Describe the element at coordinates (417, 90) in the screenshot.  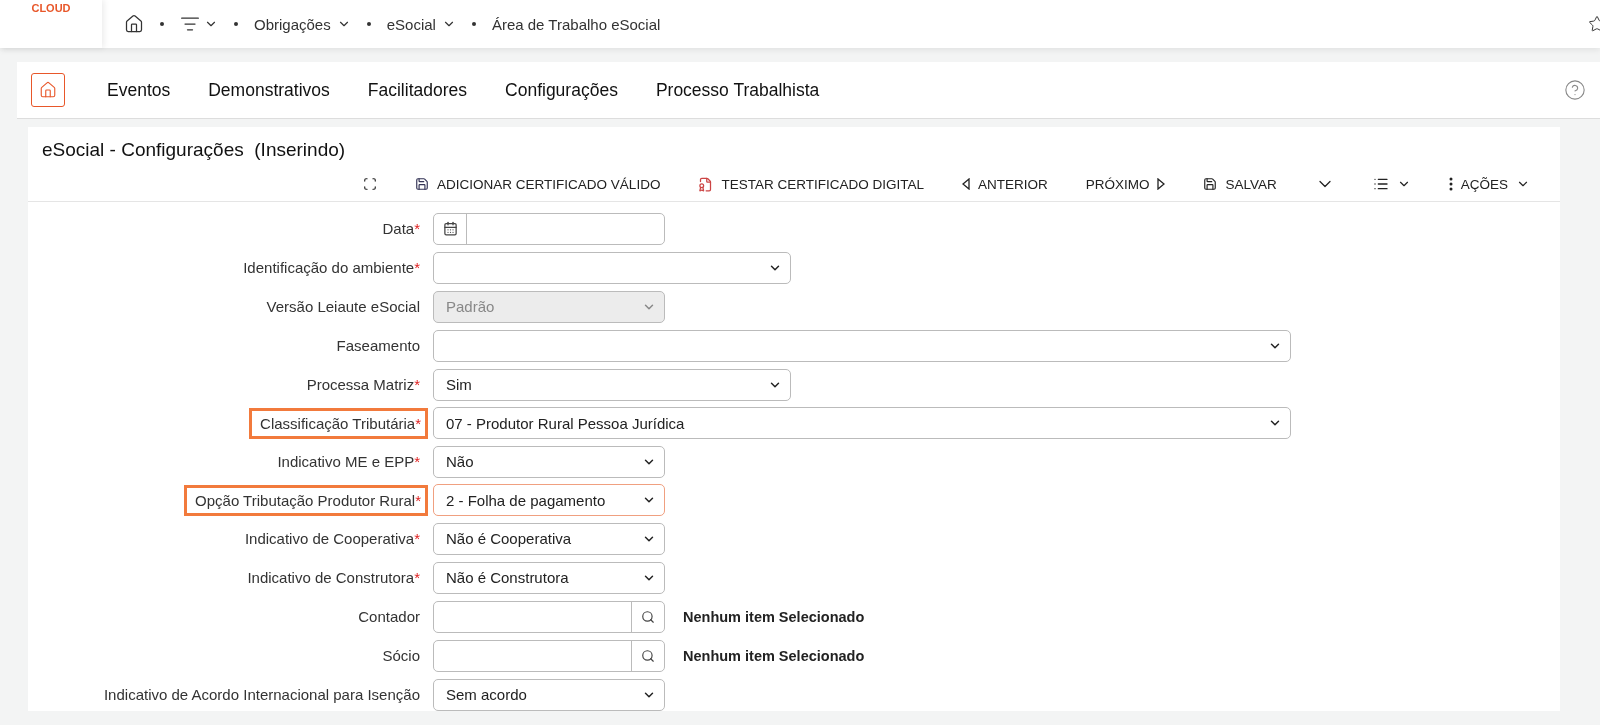
I see `menu-item: Facilitadores` at that location.